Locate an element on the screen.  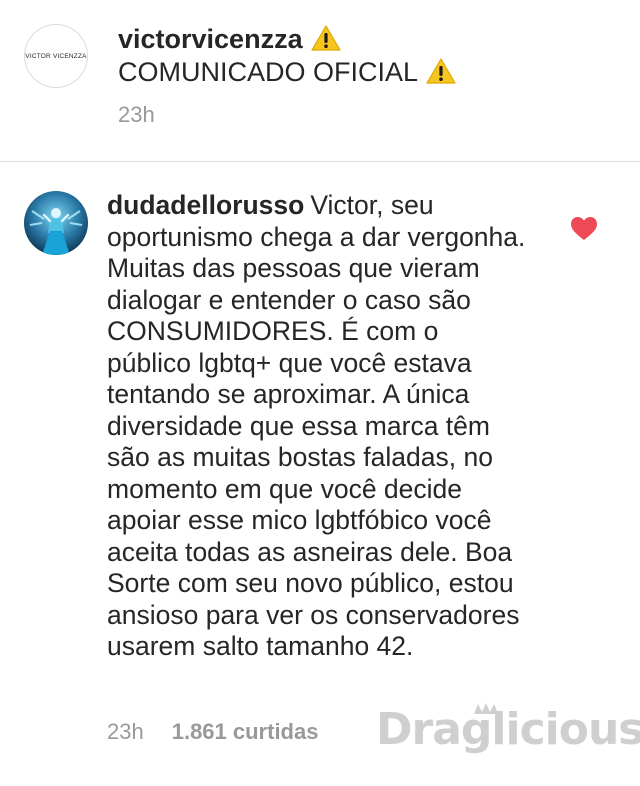
heart-icon is located at coordinates (584, 231).